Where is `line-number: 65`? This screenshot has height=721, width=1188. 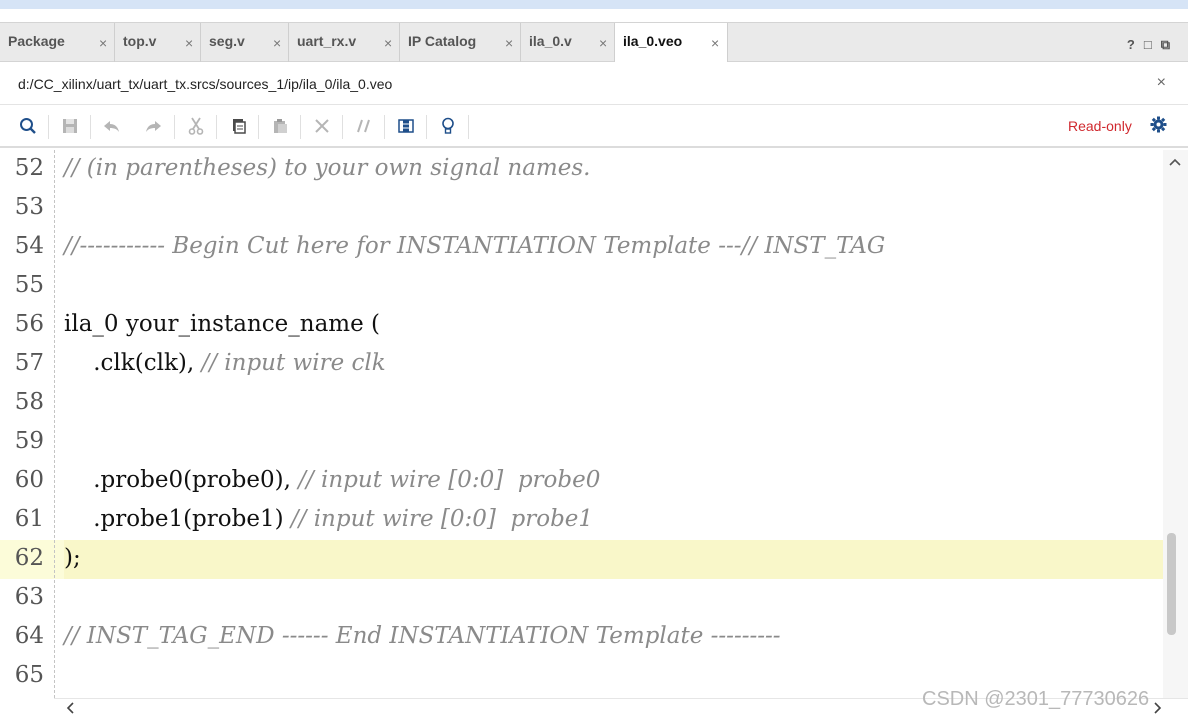 line-number: 65 is located at coordinates (29, 675).